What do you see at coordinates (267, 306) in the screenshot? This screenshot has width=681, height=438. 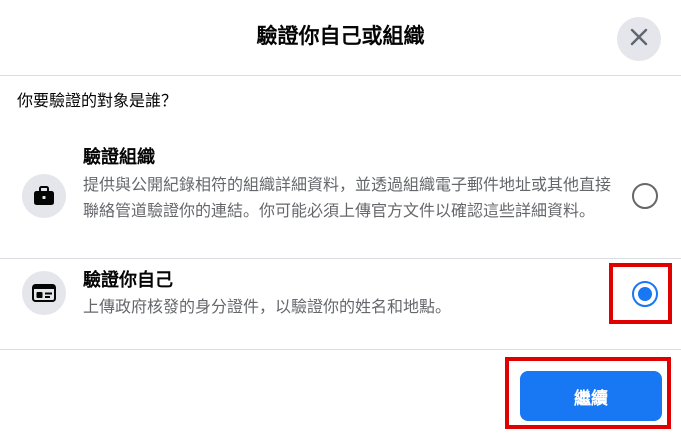 I see `option-description: 上傳政府核發的身分證件，以驗證你的姓名和地點。` at bounding box center [267, 306].